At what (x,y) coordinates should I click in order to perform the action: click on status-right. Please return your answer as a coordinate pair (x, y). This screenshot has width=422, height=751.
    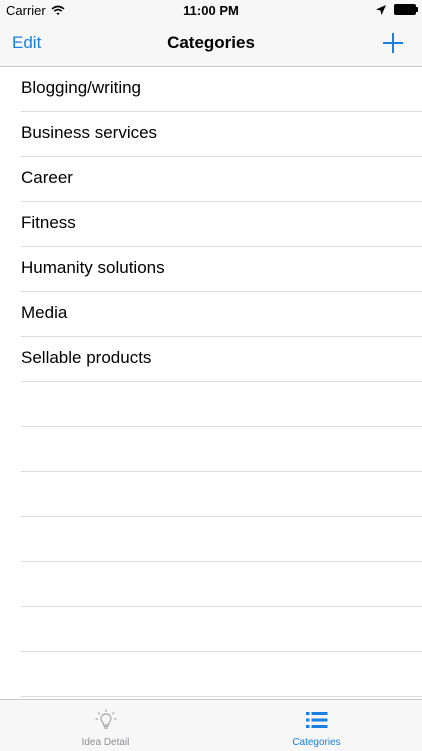
    Looking at the image, I should click on (397, 9).